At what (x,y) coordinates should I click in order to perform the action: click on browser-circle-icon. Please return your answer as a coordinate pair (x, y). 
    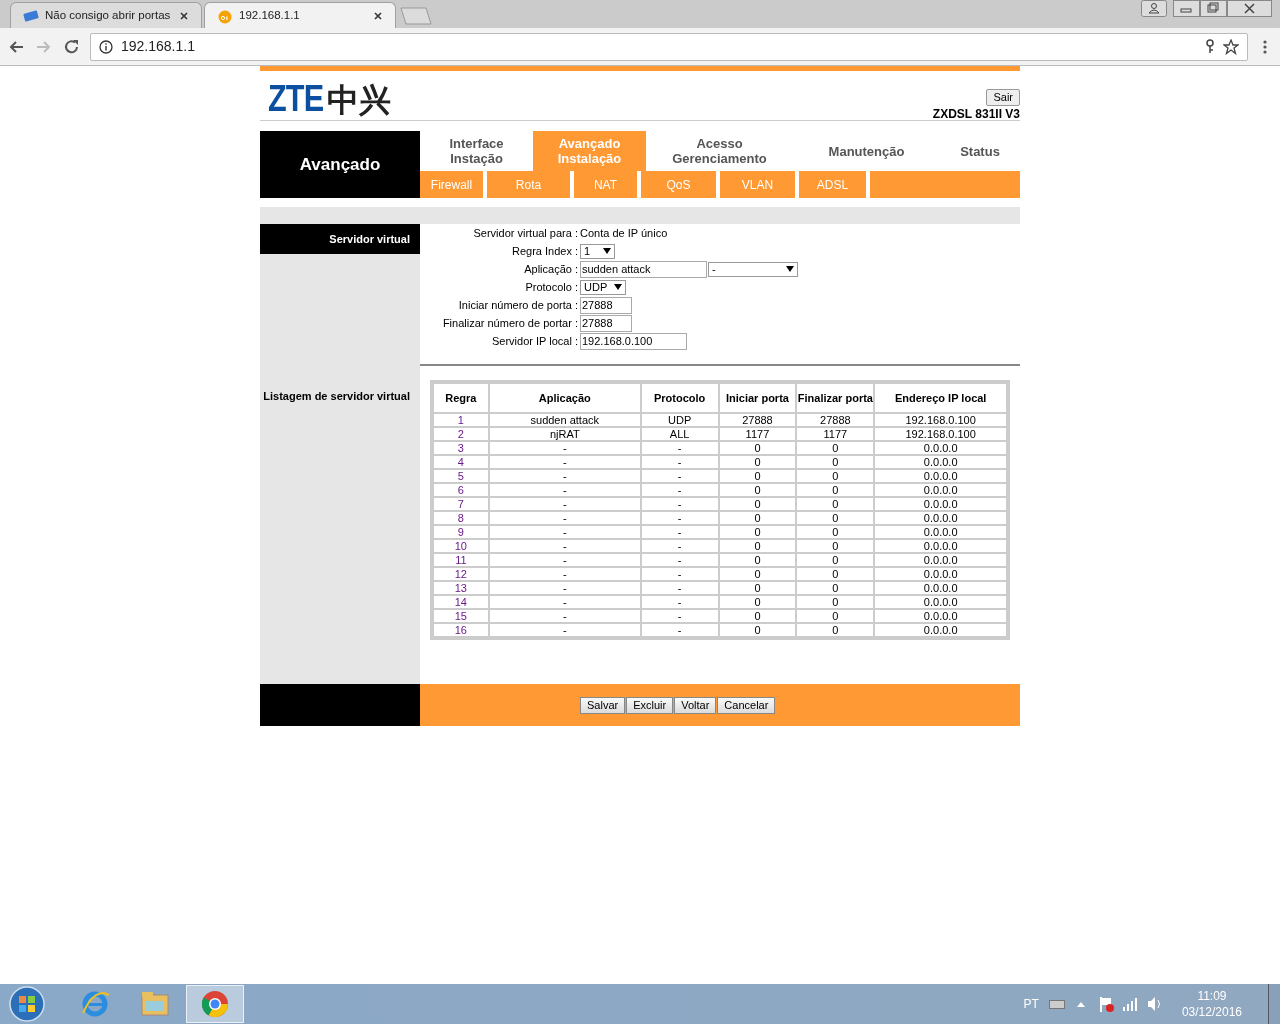
    Looking at the image, I should click on (215, 1004).